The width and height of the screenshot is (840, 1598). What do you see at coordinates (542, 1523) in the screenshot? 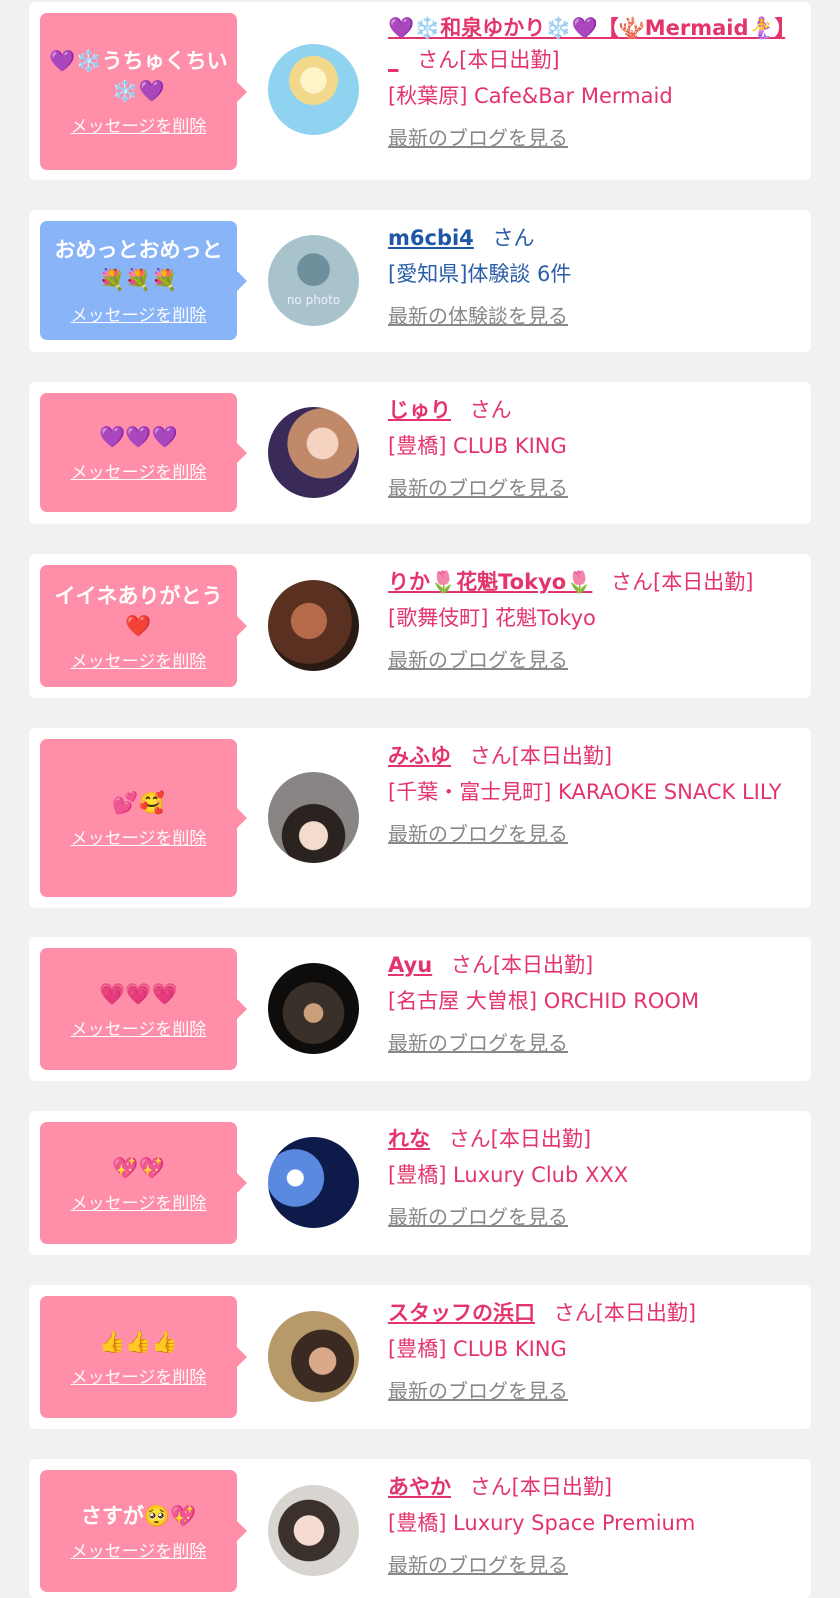
I see `shop-info: [豊橋] Luxury Space Premium` at bounding box center [542, 1523].